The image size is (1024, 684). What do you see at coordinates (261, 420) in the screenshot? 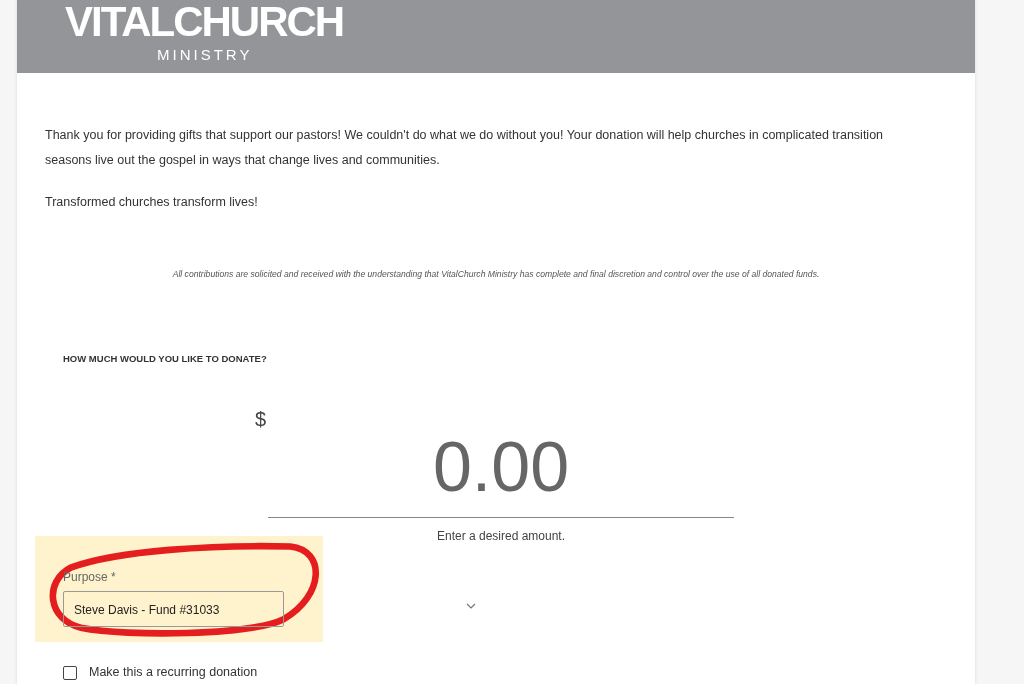
I see `currency-symbol: $` at bounding box center [261, 420].